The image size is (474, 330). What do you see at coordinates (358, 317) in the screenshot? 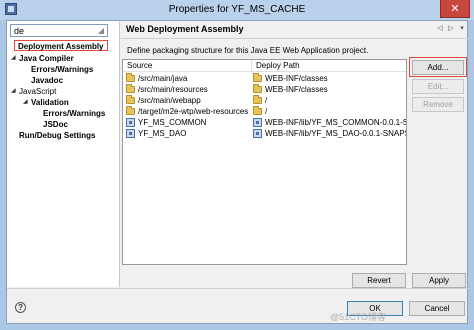
I see `watermark: @51CTO博客` at bounding box center [358, 317].